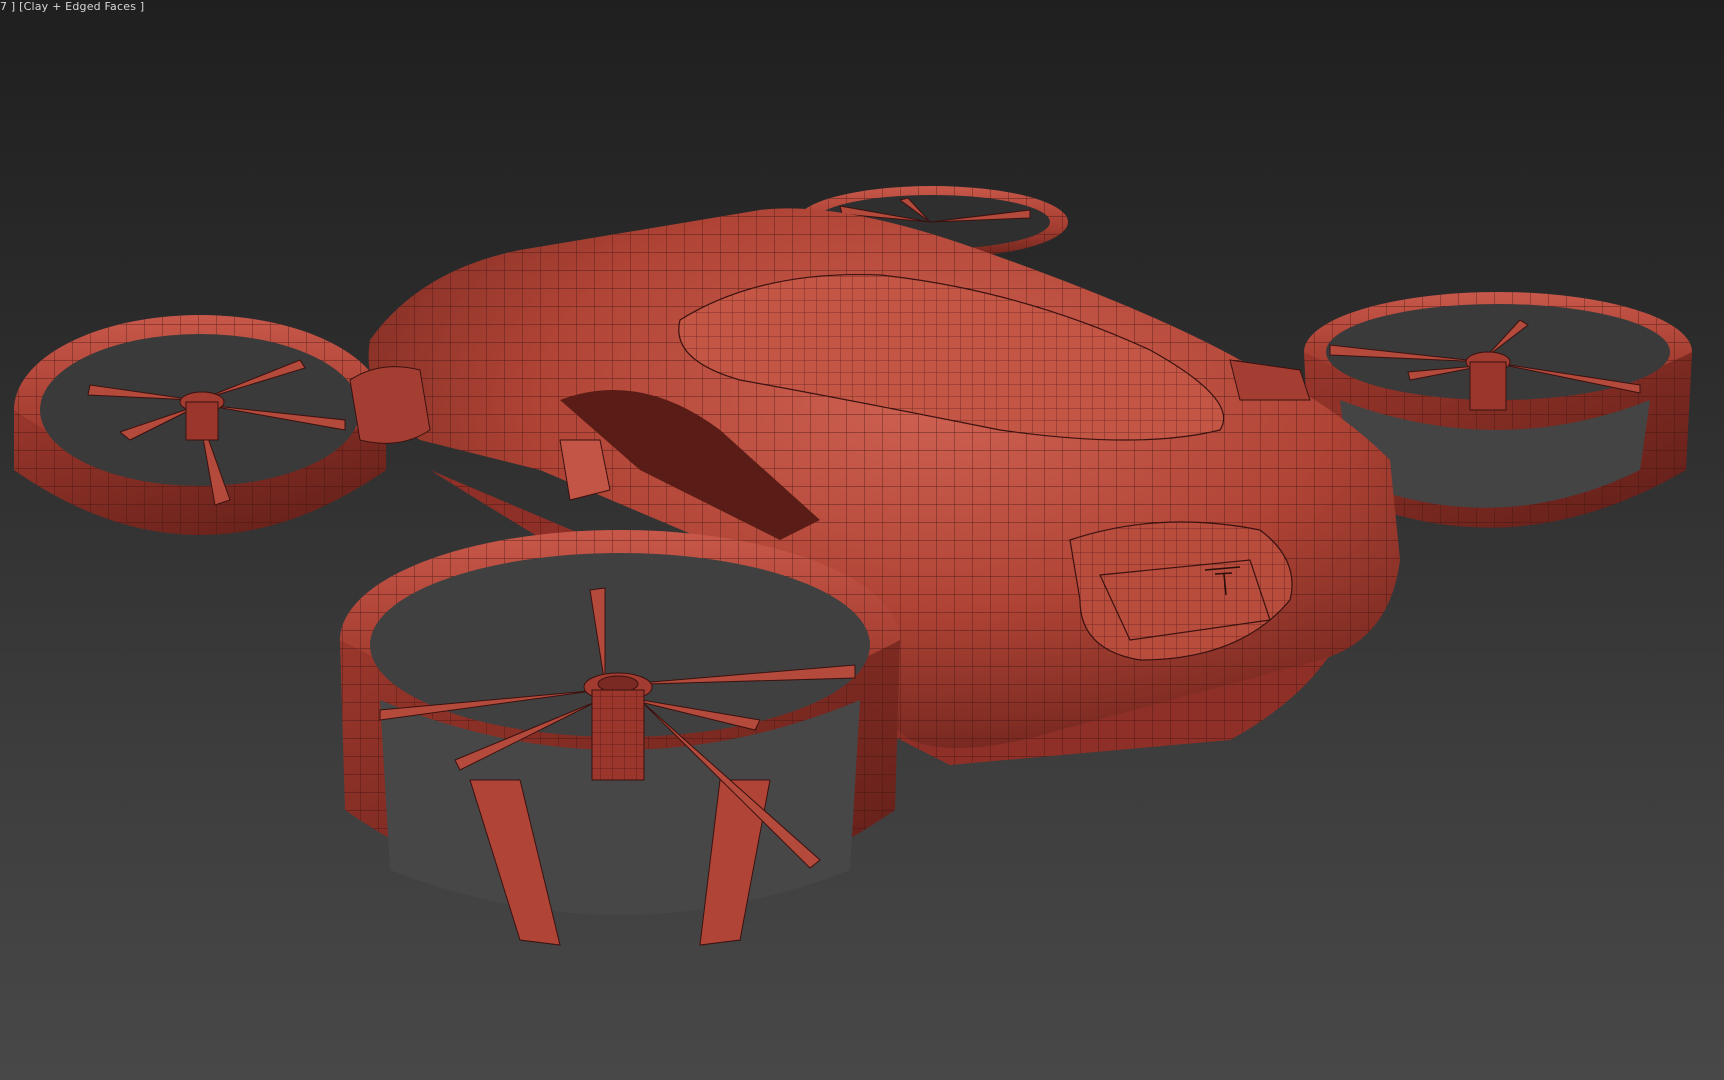  Describe the element at coordinates (620, 738) in the screenshot. I see `rotor-front-left` at that location.